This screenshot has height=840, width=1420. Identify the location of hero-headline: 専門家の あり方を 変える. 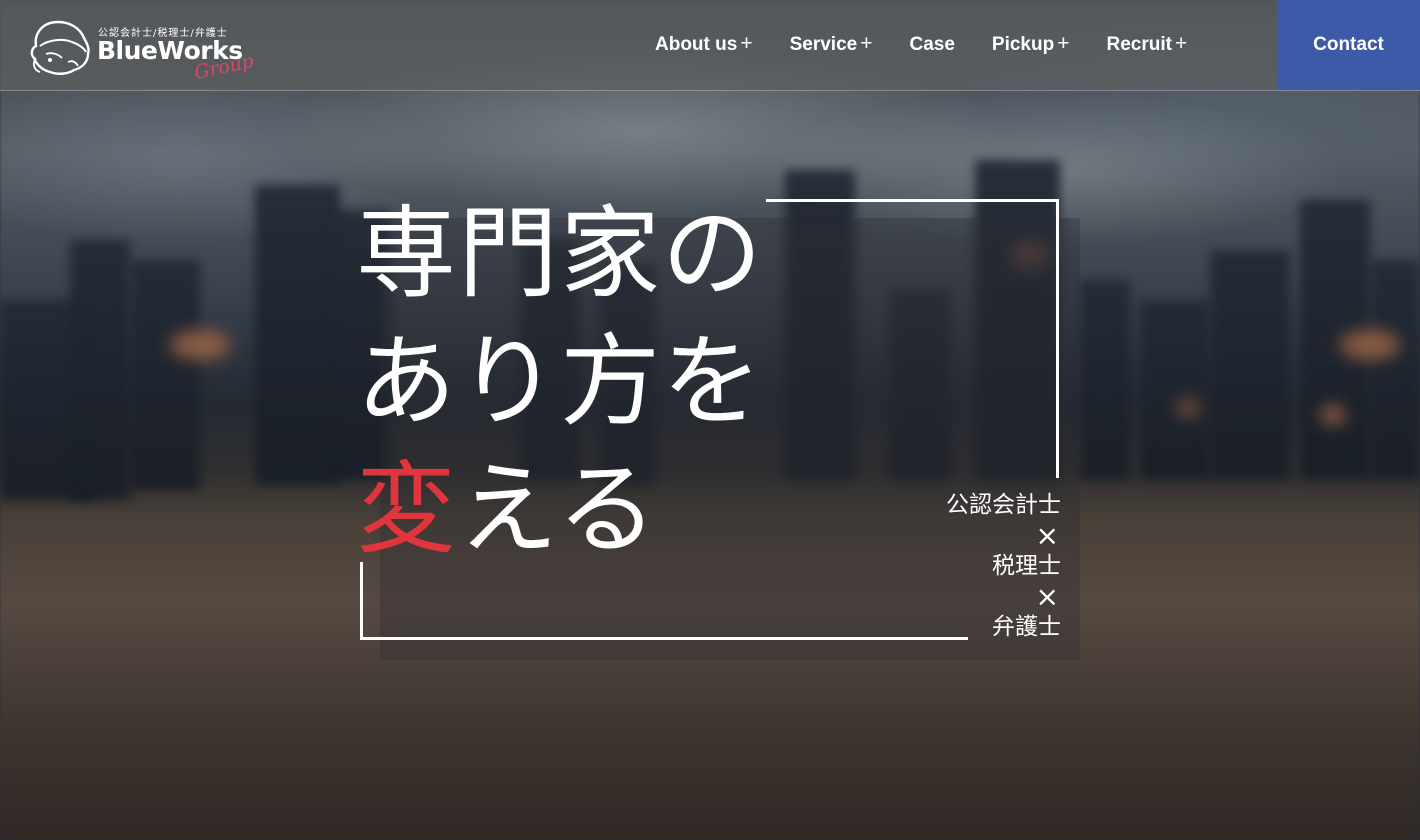
(560, 382).